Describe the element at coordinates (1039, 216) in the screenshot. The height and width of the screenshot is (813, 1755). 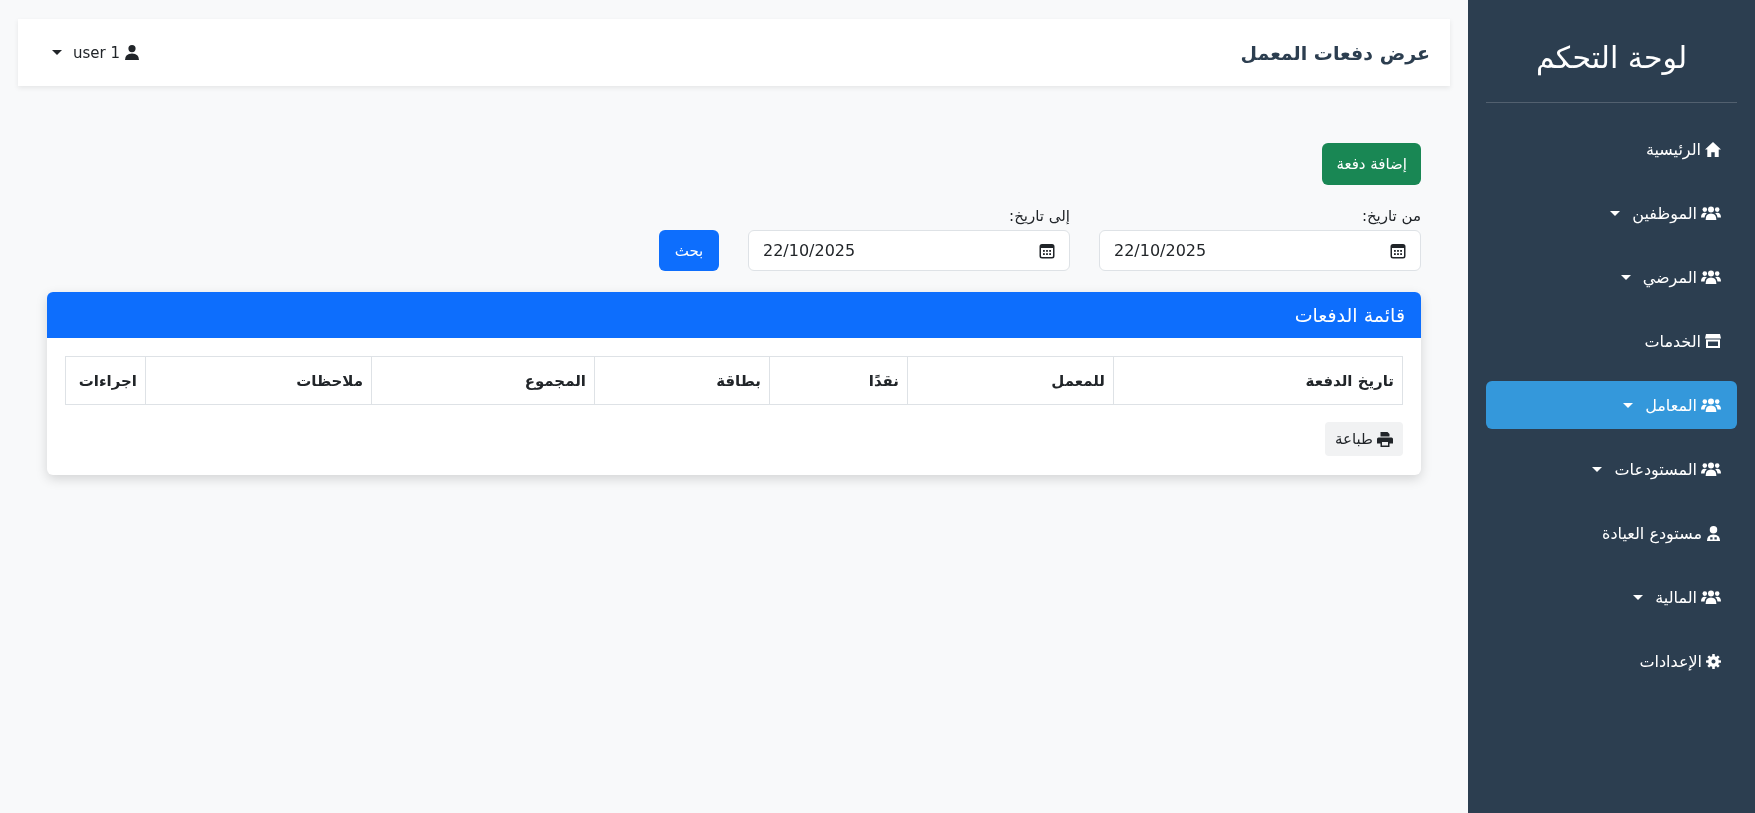
I see `date-label: إلى تاريخ:` at that location.